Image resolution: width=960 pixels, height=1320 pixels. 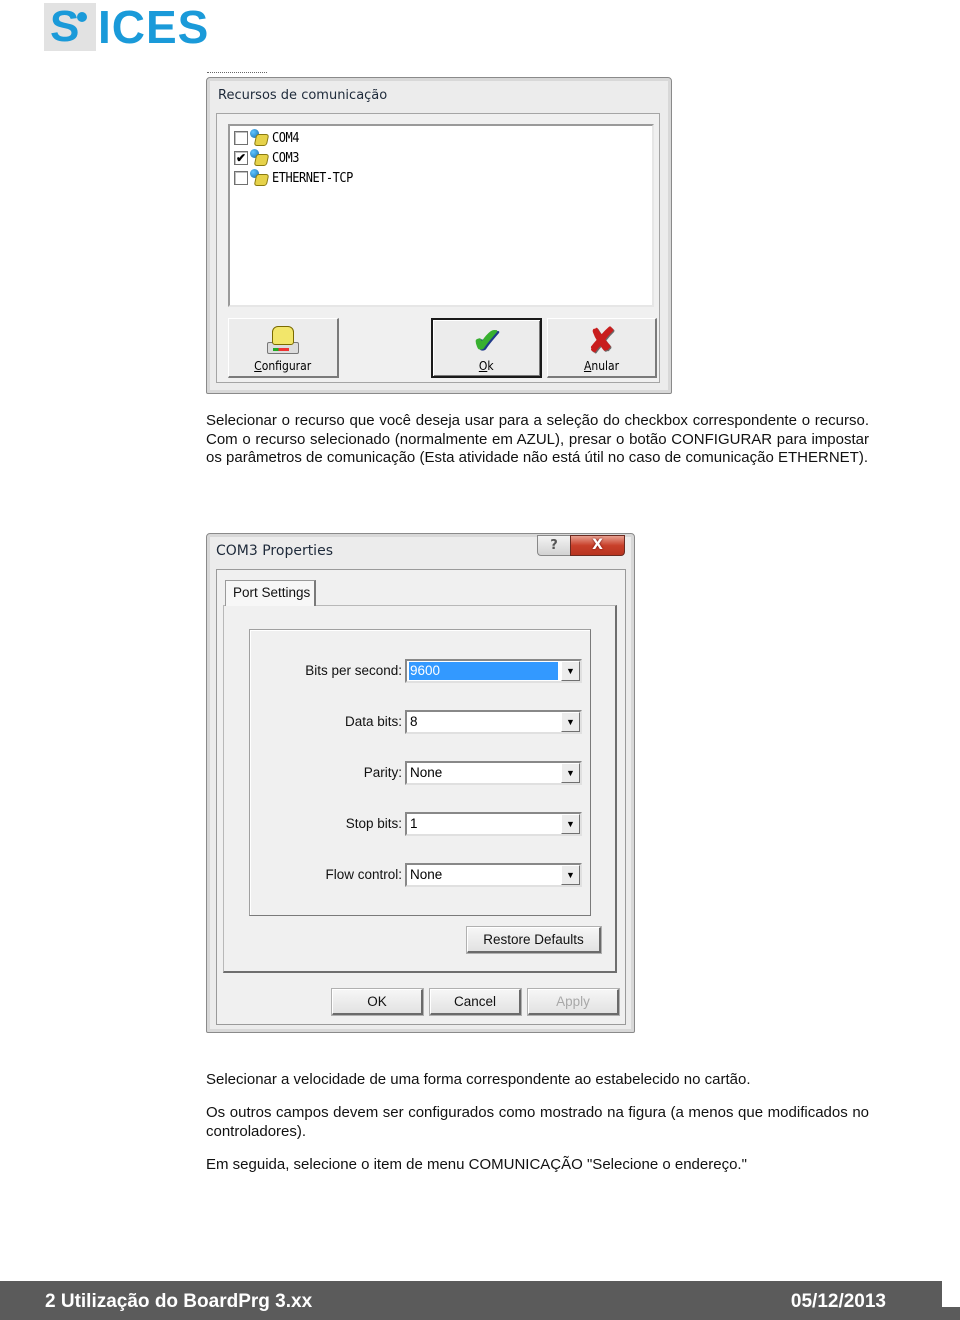 What do you see at coordinates (471, 1300) in the screenshot?
I see `page-footer: 2 Utilização do BoardPrg 3.xx 05/12/2013` at bounding box center [471, 1300].